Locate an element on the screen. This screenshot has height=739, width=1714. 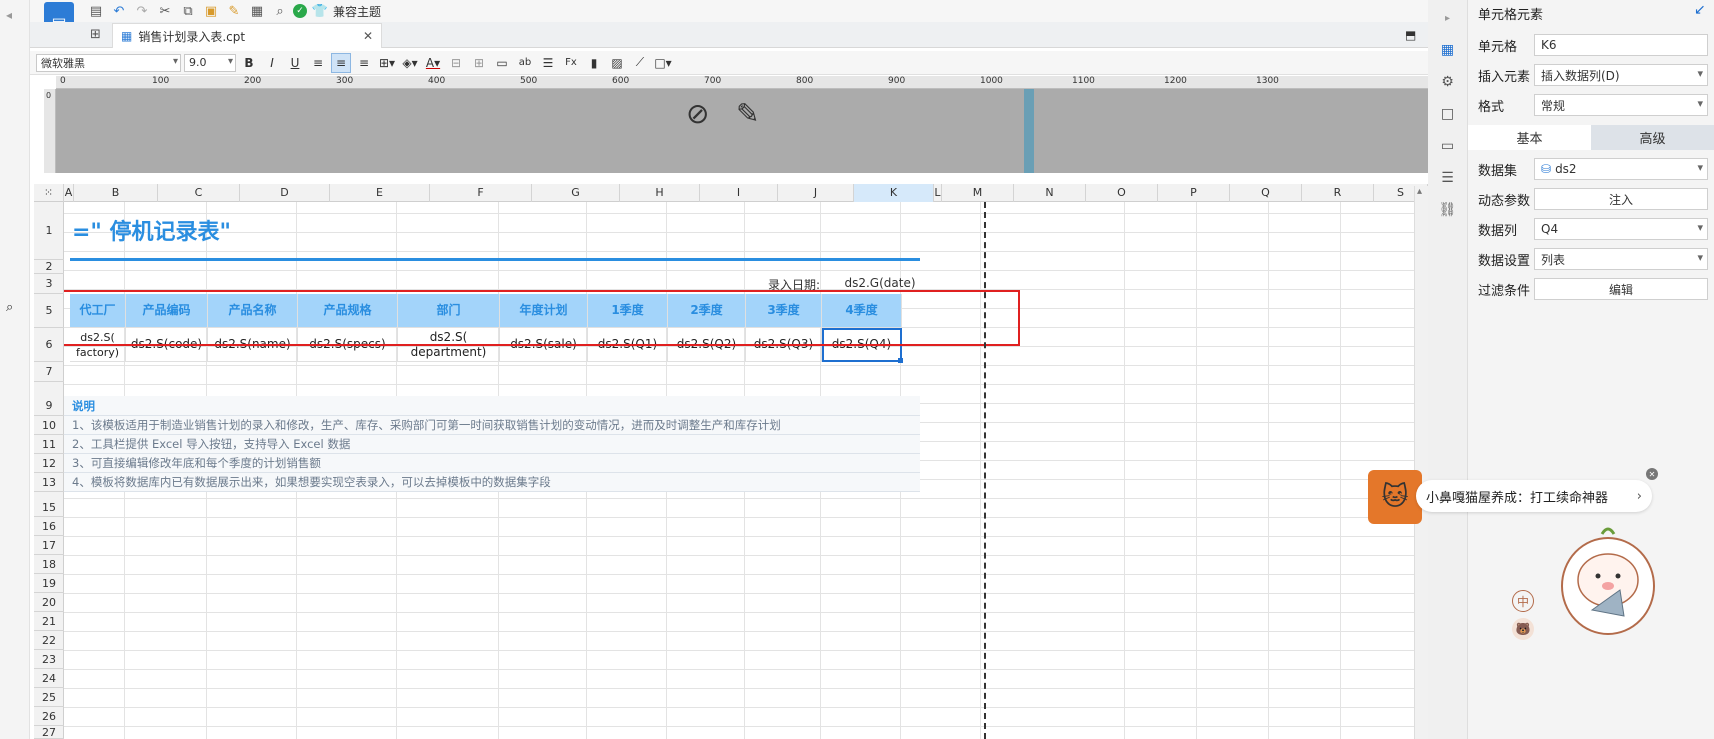
hyperlink-tab-icon: ⛓ is located at coordinates (1448, 210).